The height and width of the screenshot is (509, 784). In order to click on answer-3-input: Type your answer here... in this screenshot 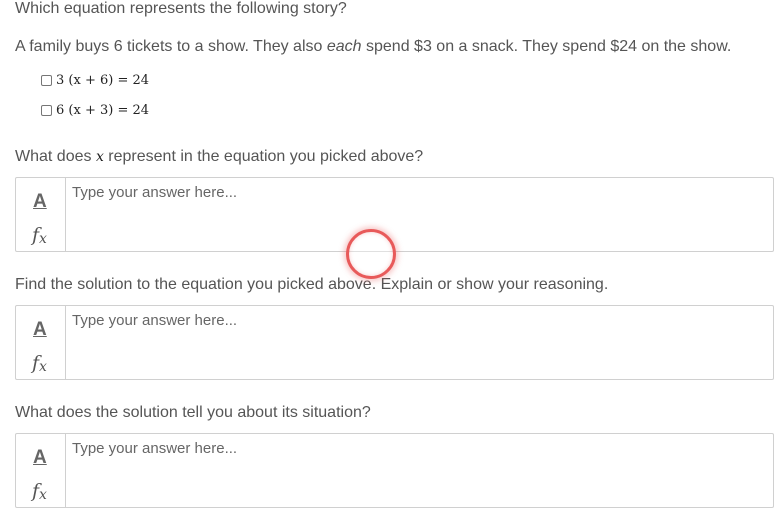, I will do `click(154, 449)`.